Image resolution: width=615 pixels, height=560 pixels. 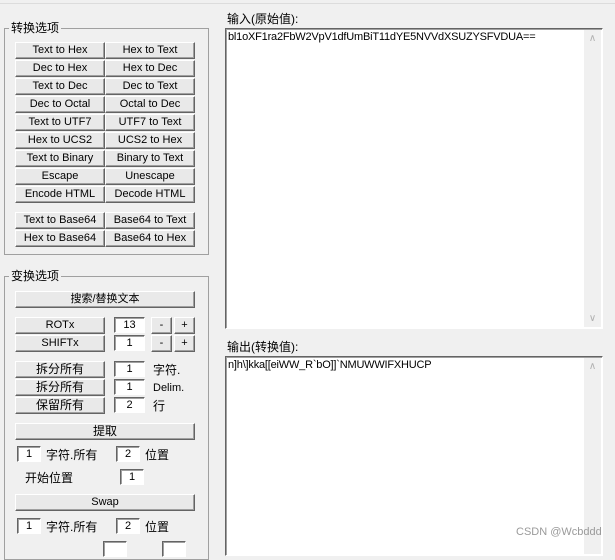 What do you see at coordinates (592, 178) in the screenshot?
I see `input-scrollbar: ∧ ∨` at bounding box center [592, 178].